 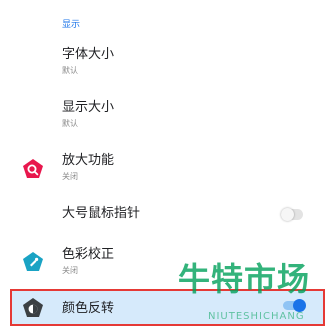 I want to click on setting-font-size: 字体大小 默认, so click(x=167, y=64).